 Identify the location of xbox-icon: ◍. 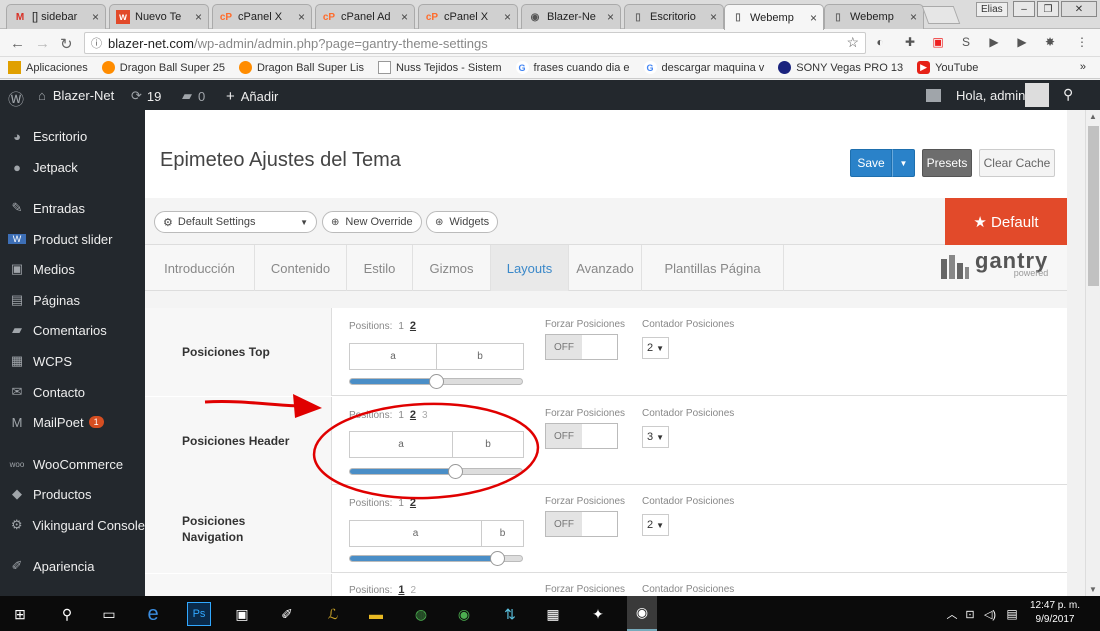
(421, 614).